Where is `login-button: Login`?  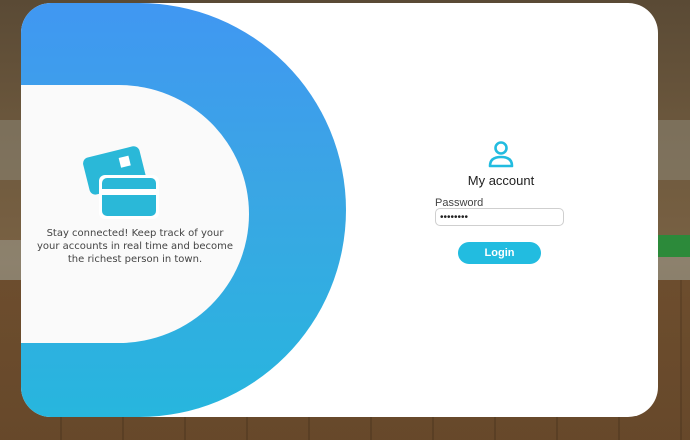
login-button: Login is located at coordinates (499, 253).